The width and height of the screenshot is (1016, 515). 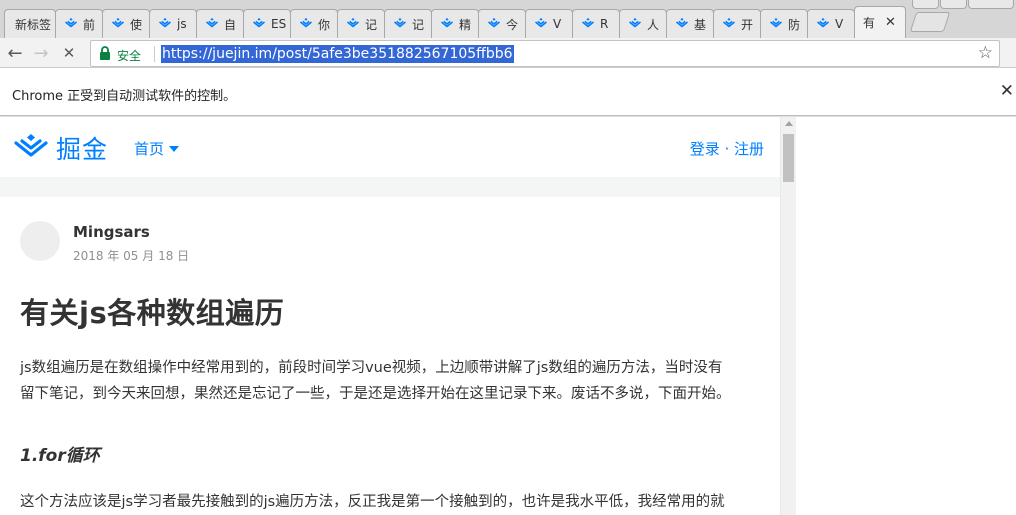 I want to click on infobar-close-icon: ✕, so click(x=1007, y=91).